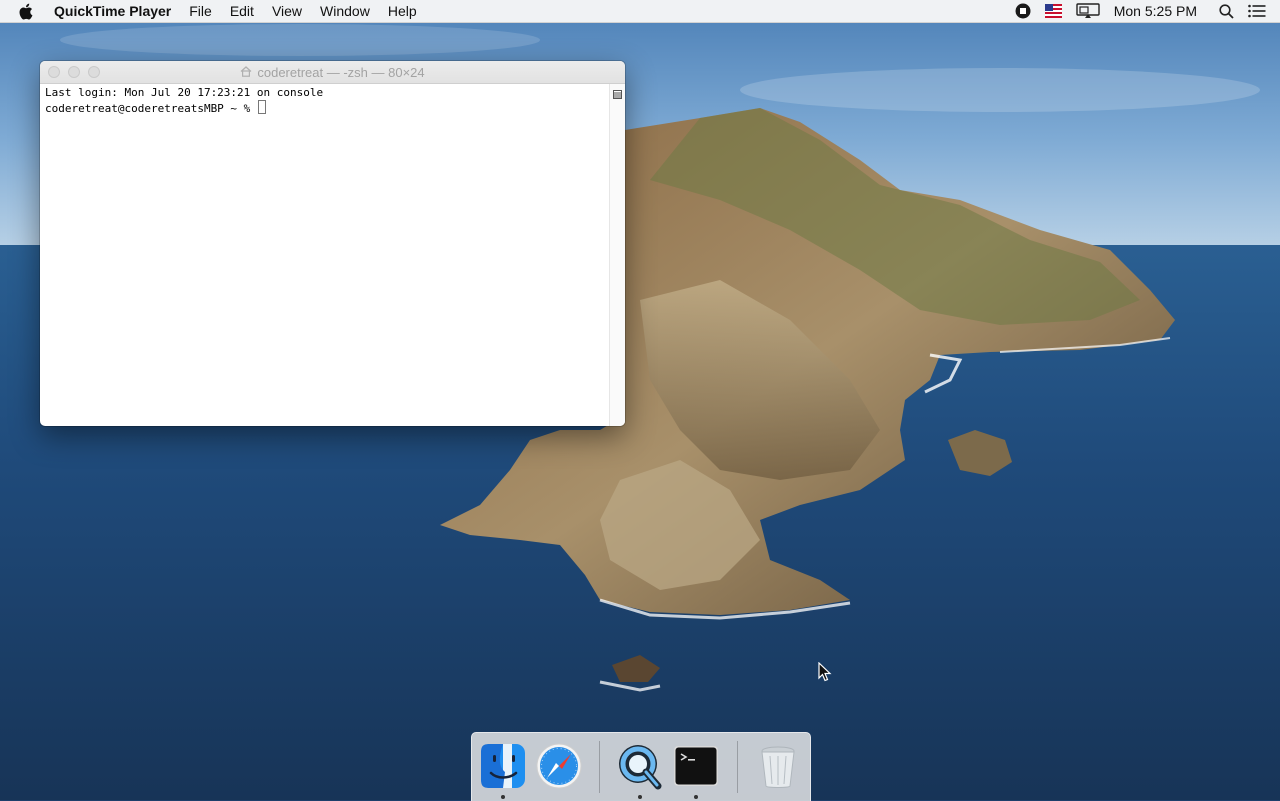 This screenshot has width=1280, height=801. I want to click on terminal-prompt: coderetreat@coderetreatsMBP ~ %, so click(151, 108).